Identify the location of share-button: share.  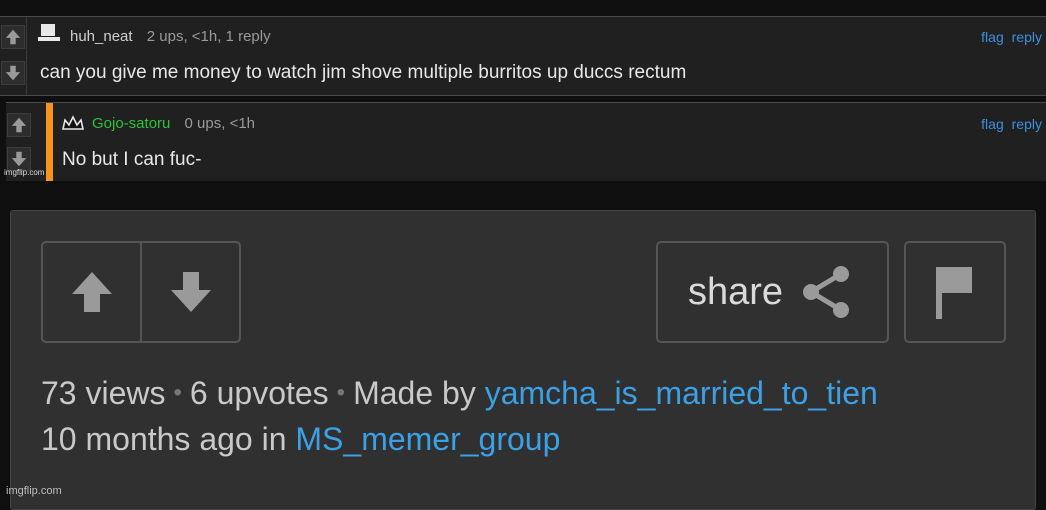
(772, 292).